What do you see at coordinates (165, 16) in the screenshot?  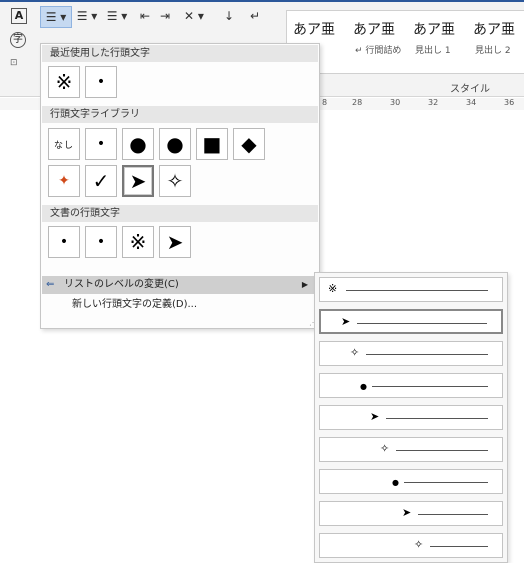 I see `increase-indent-button: ⇥` at bounding box center [165, 16].